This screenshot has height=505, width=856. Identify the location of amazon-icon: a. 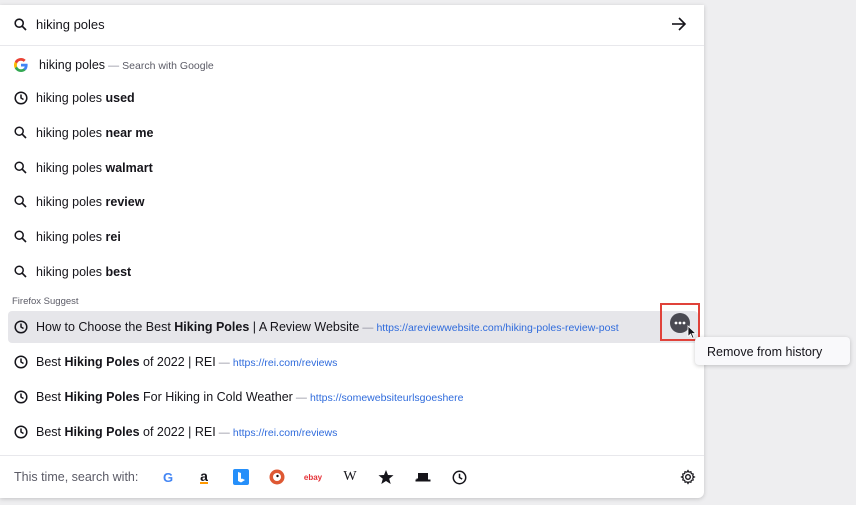
(204, 476).